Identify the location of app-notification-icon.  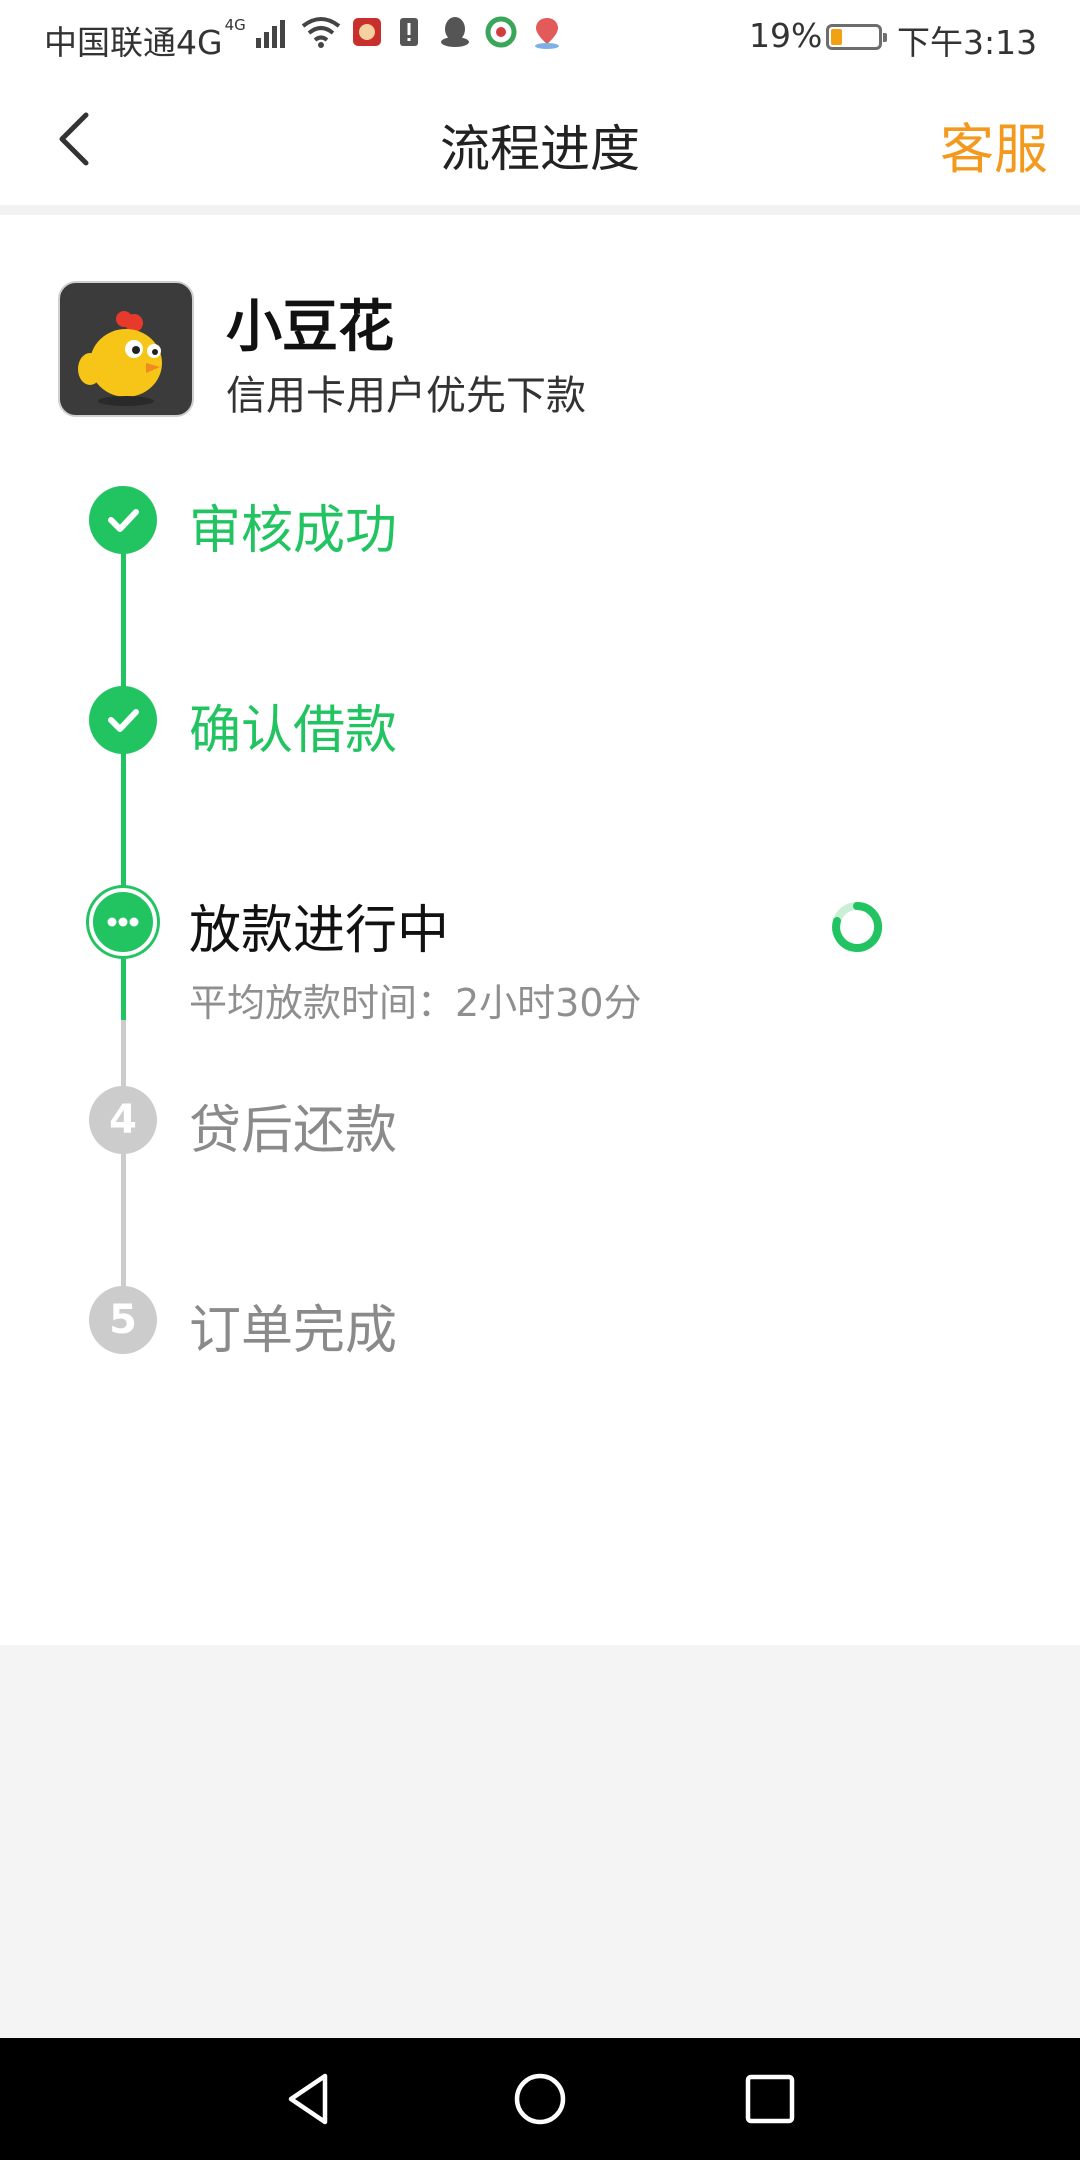
(367, 32).